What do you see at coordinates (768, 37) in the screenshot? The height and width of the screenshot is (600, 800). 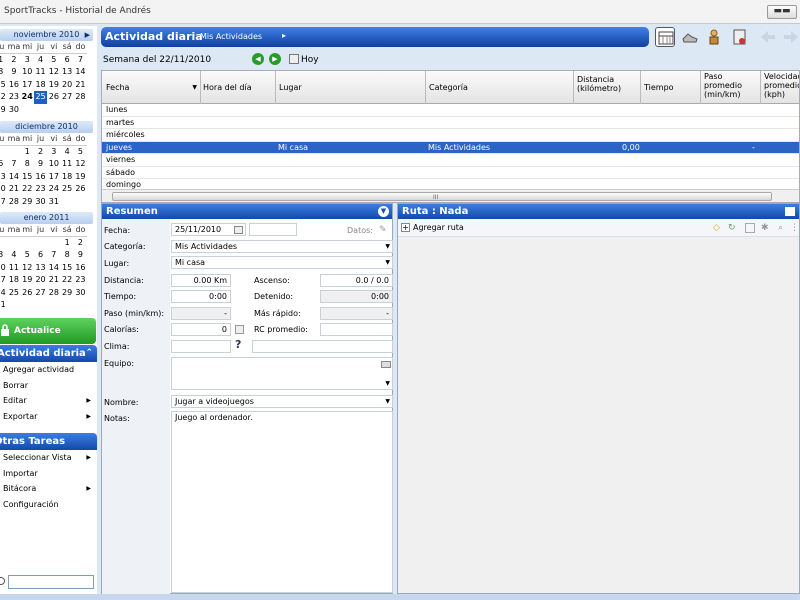 I see `back-arrow-icon` at bounding box center [768, 37].